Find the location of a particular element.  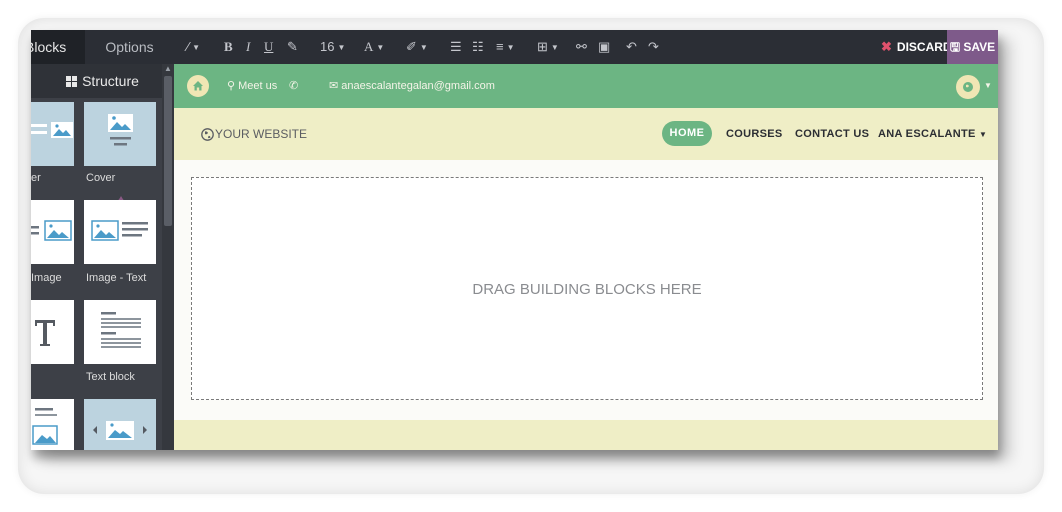

nav-contact: CONTACT US is located at coordinates (832, 134).